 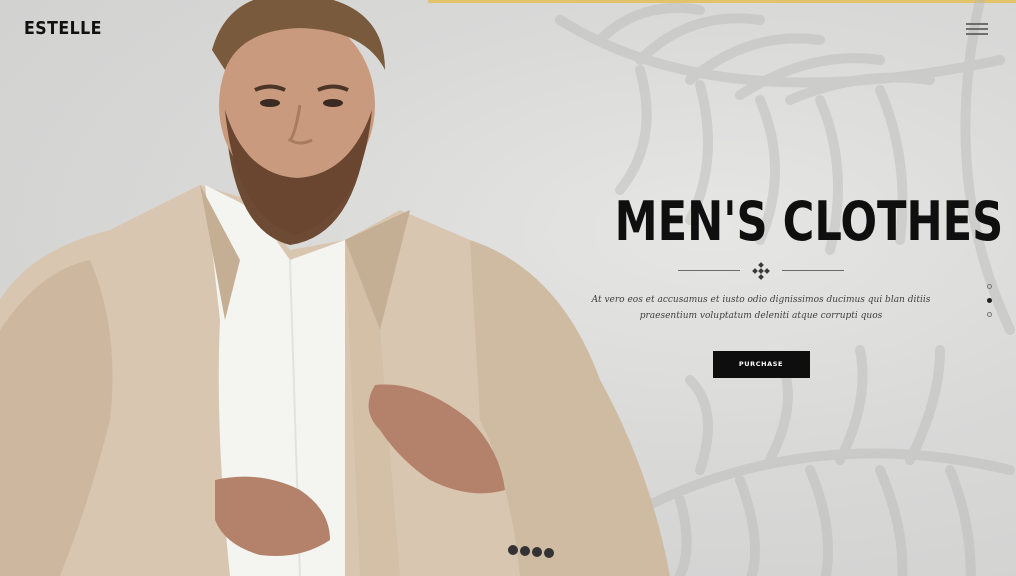 I want to click on heading-divider, so click(x=761, y=271).